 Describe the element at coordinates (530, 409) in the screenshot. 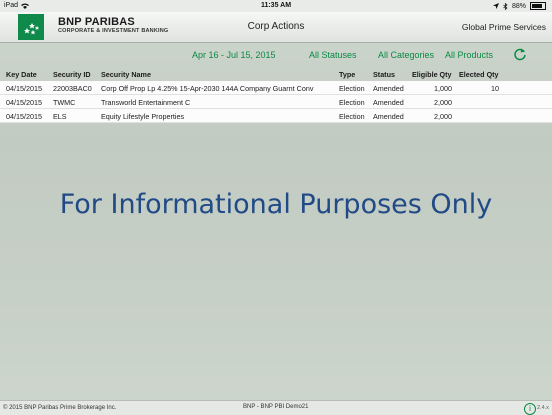

I see `info-icon: i` at that location.